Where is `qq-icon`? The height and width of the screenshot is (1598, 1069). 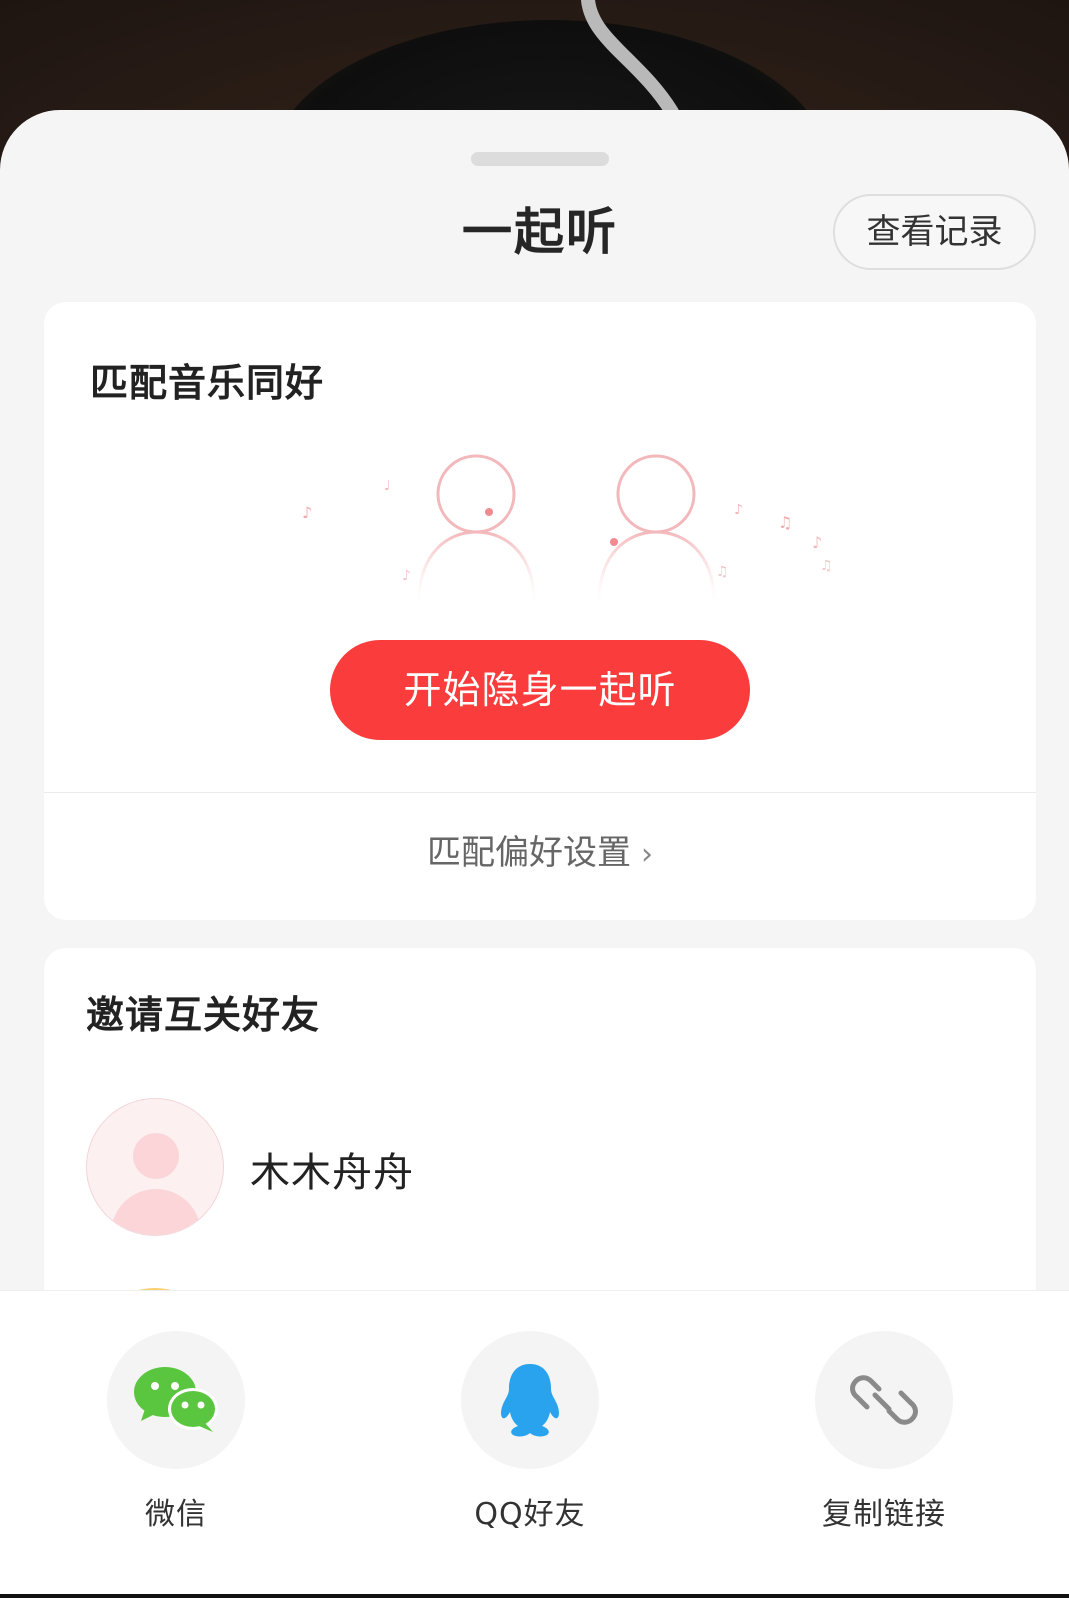 qq-icon is located at coordinates (530, 1400).